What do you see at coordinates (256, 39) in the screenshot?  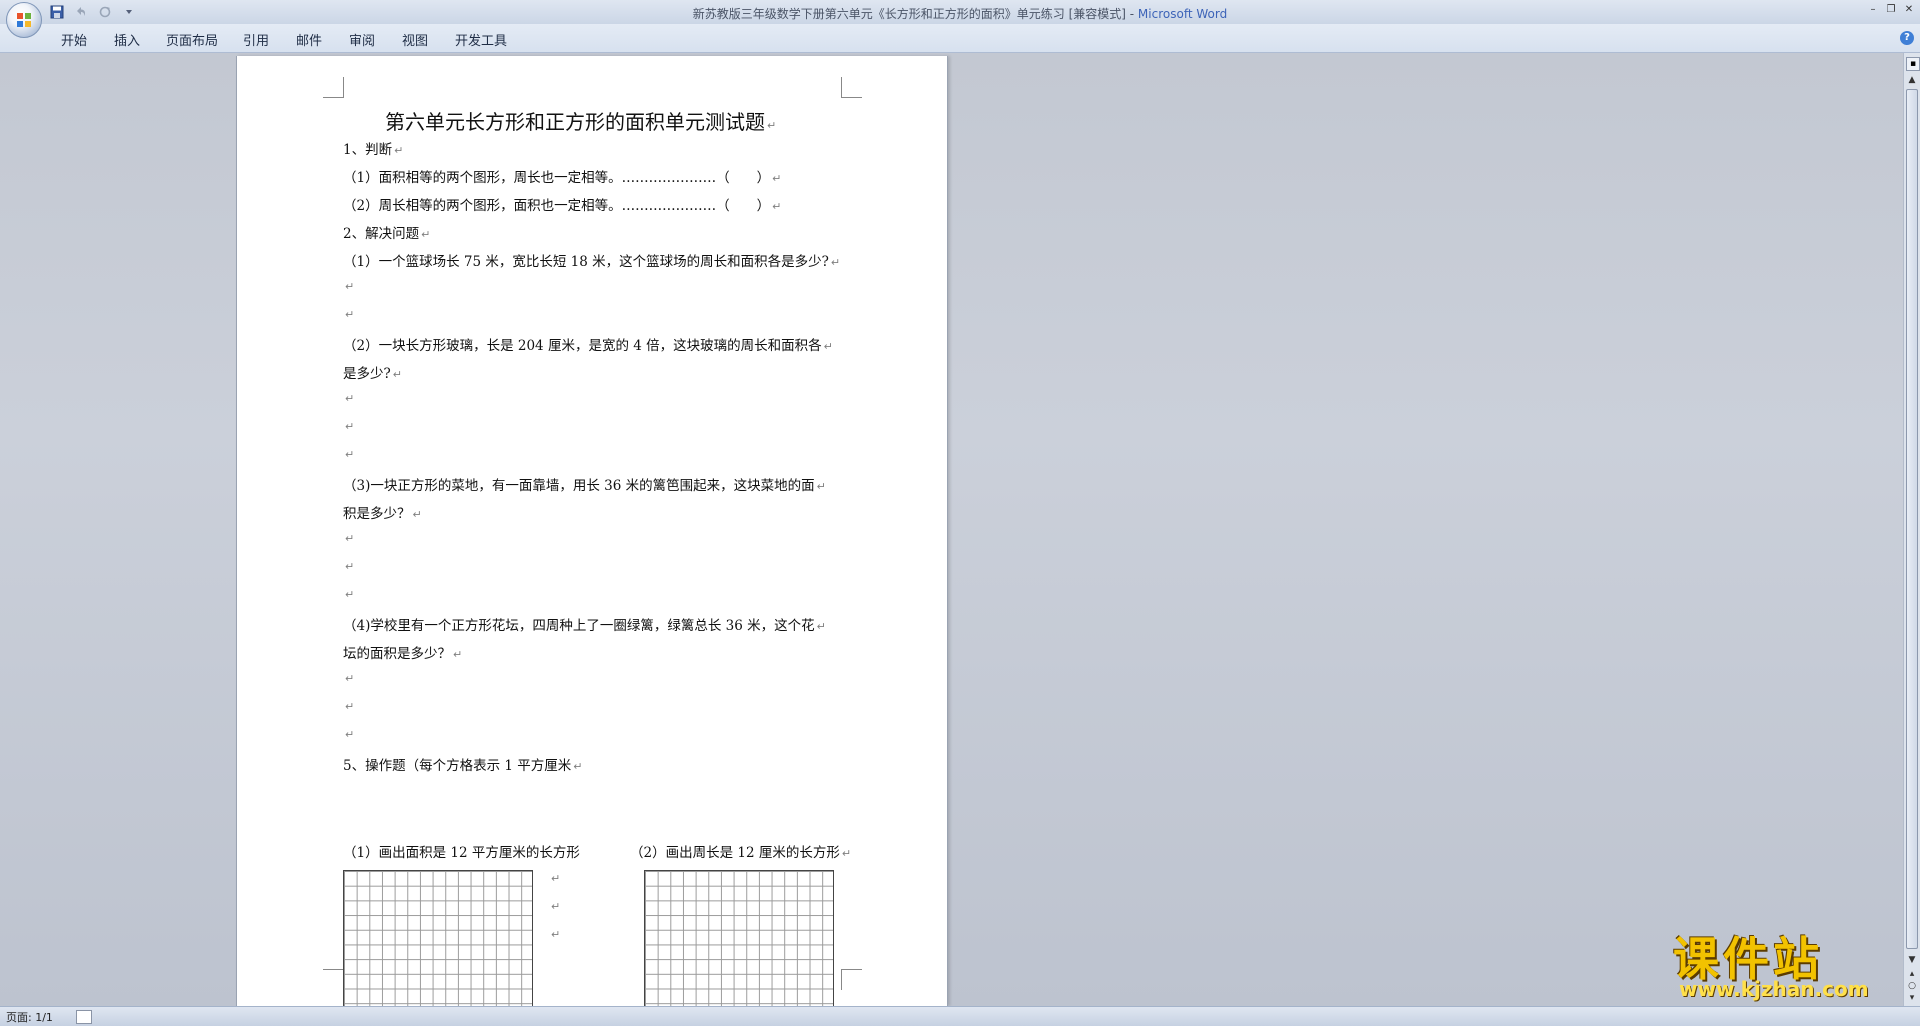 I see `tab-references: 引用` at bounding box center [256, 39].